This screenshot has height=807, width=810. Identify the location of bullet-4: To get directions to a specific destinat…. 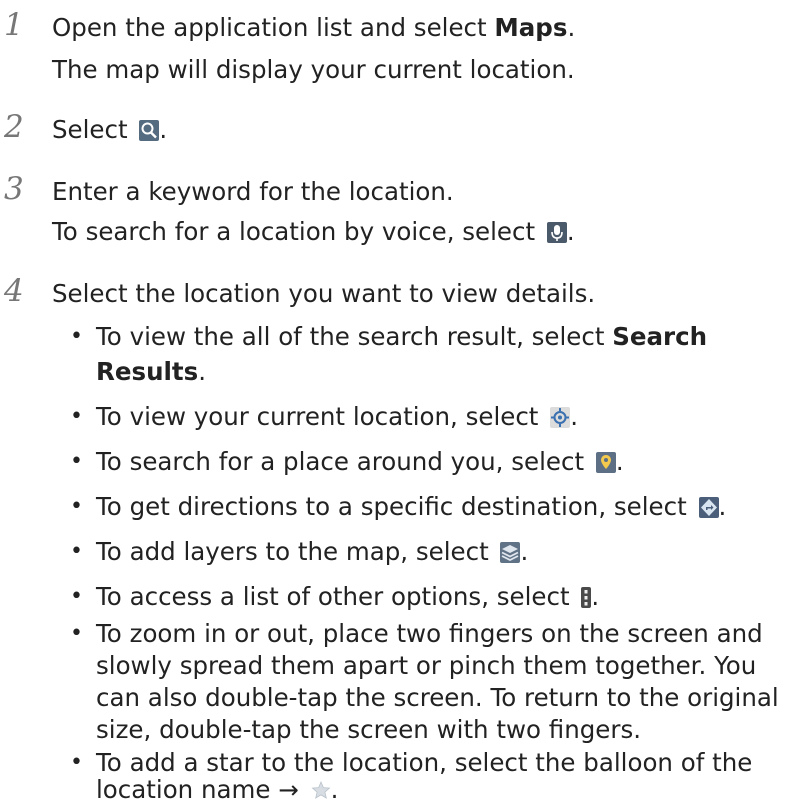
(411, 506).